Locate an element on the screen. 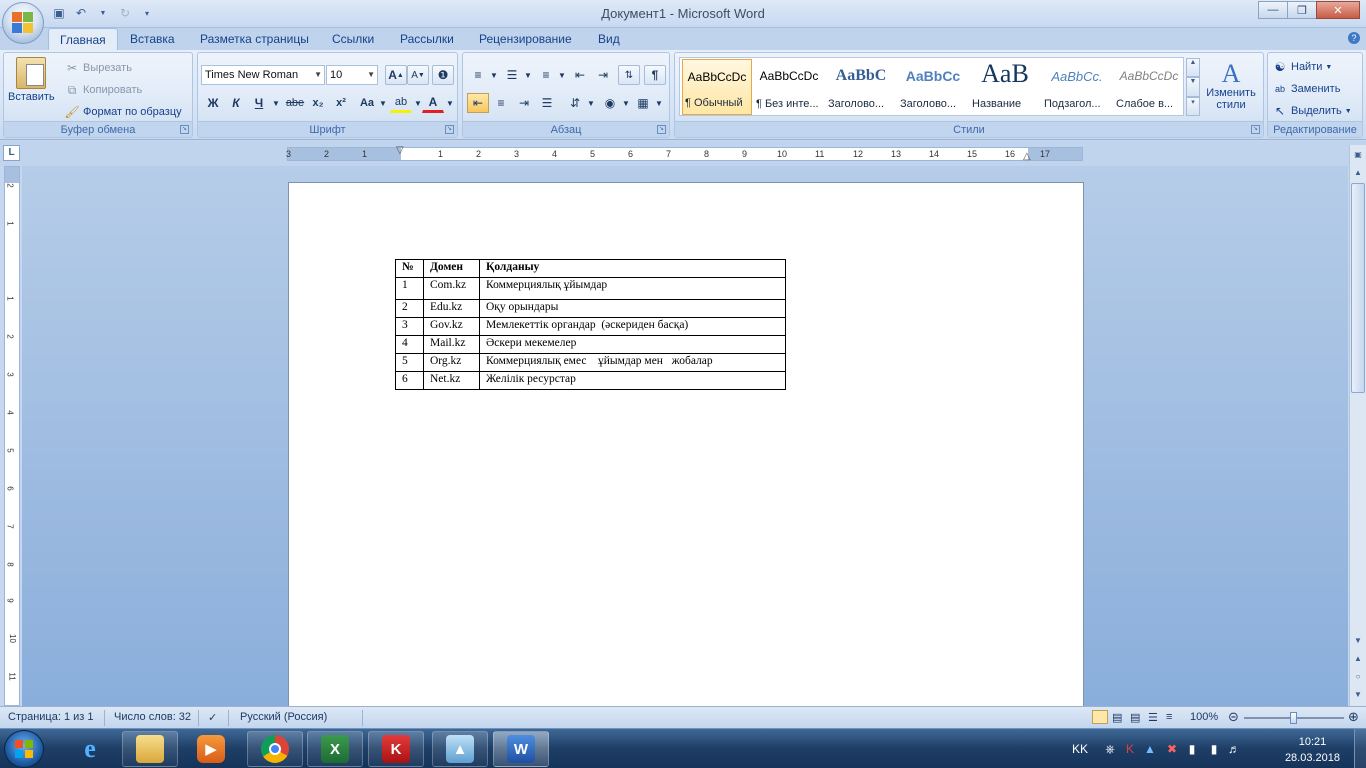  tab-home: Главная is located at coordinates (83, 39).